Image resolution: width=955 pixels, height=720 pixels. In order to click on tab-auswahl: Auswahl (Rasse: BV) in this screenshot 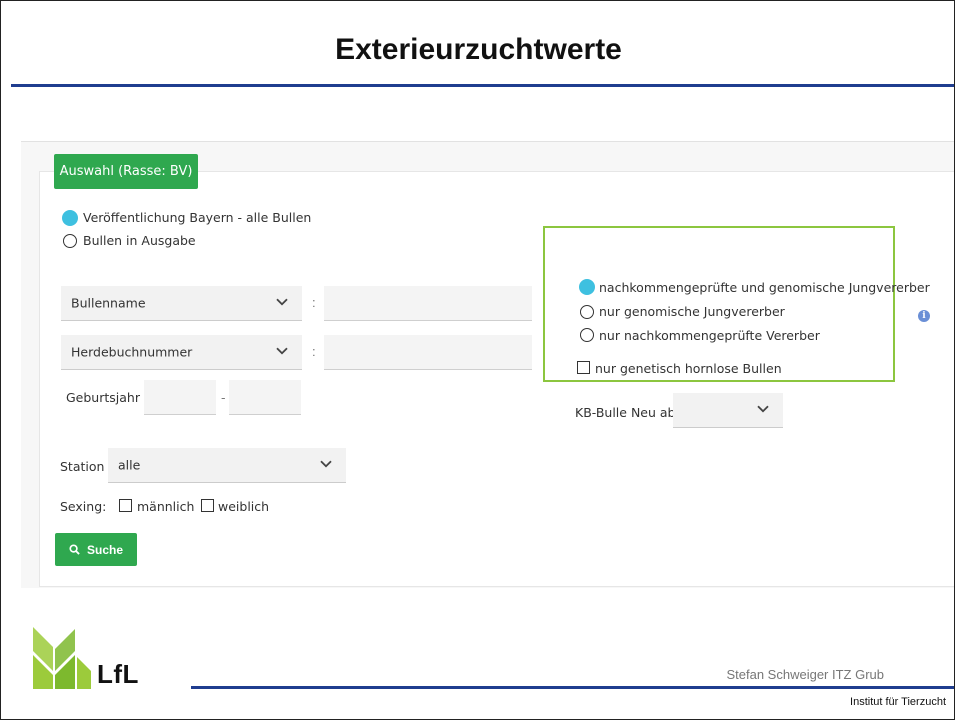, I will do `click(126, 171)`.